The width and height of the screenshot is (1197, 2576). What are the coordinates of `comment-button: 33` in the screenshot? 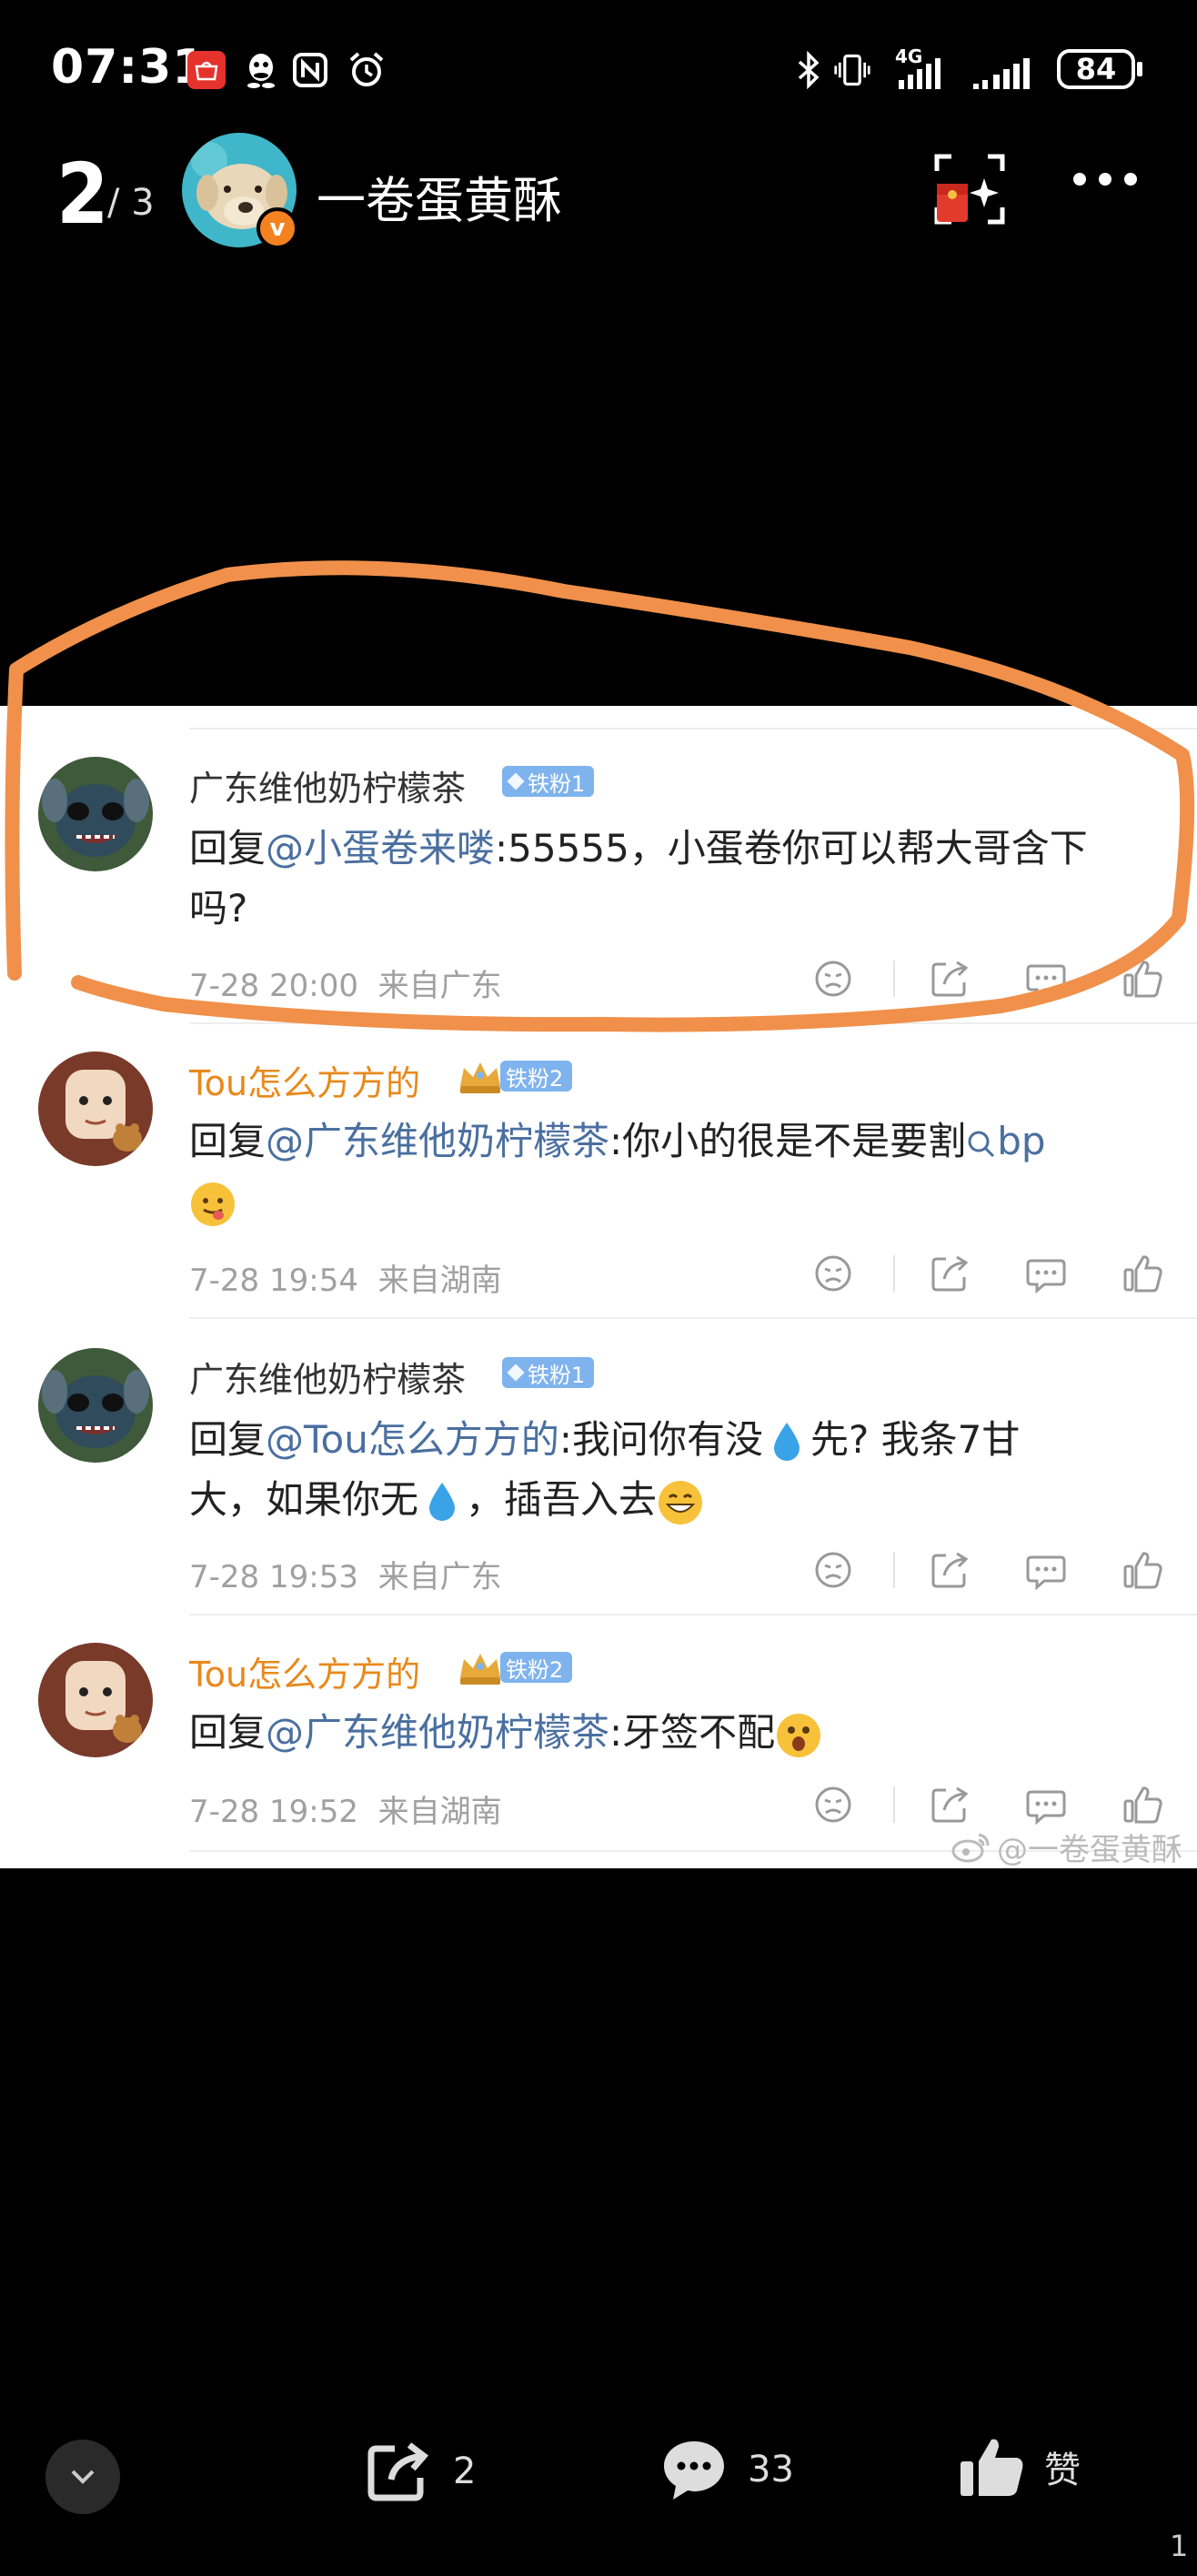 It's located at (727, 2469).